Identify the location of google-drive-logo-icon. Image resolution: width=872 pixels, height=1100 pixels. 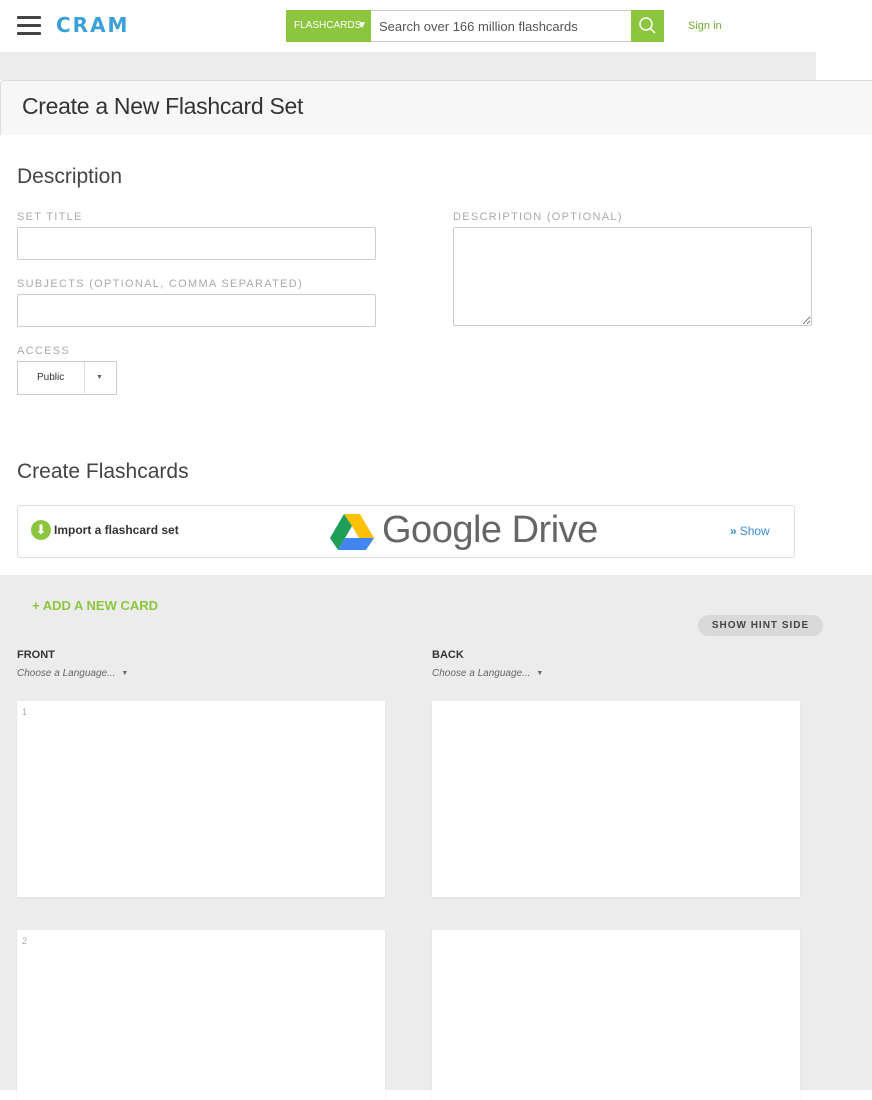
(352, 532).